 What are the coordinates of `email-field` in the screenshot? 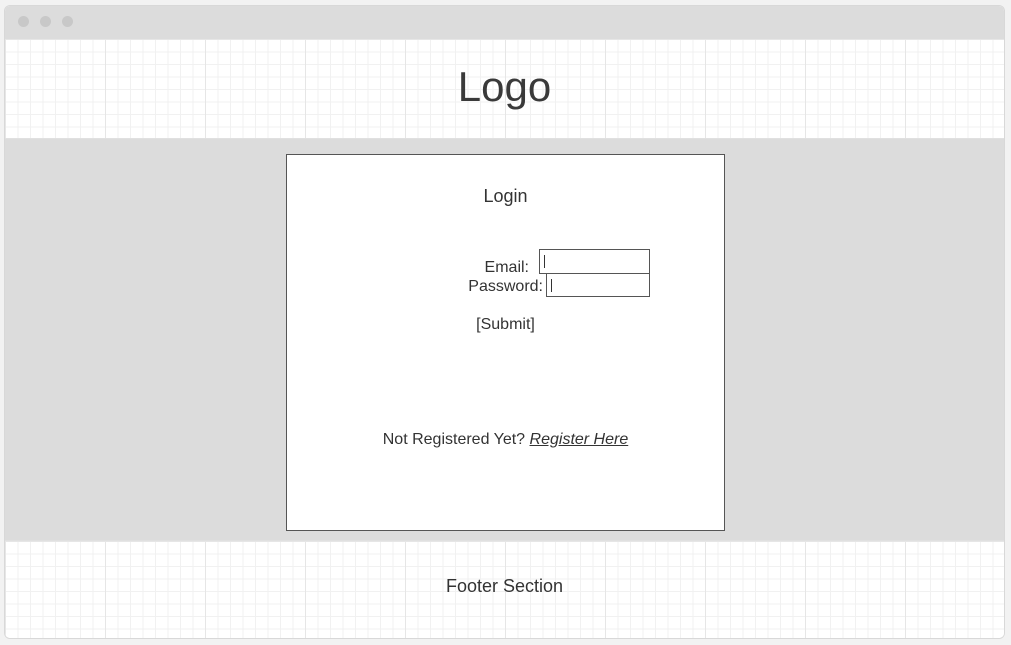 It's located at (594, 261).